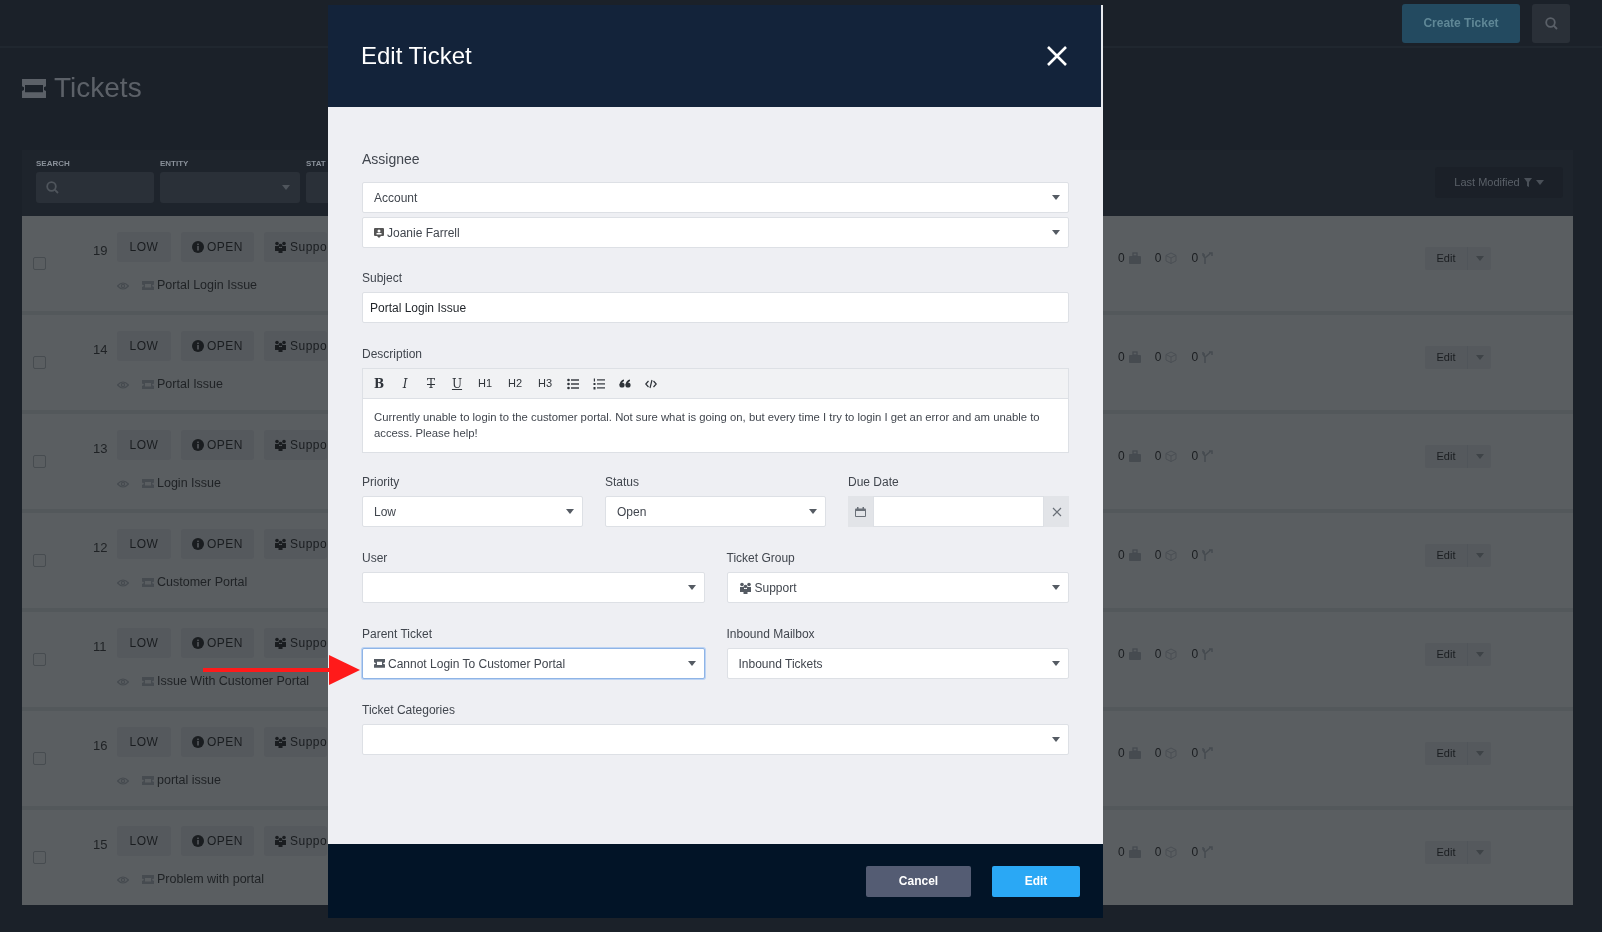  Describe the element at coordinates (100, 647) in the screenshot. I see `ticket-number: 11` at that location.